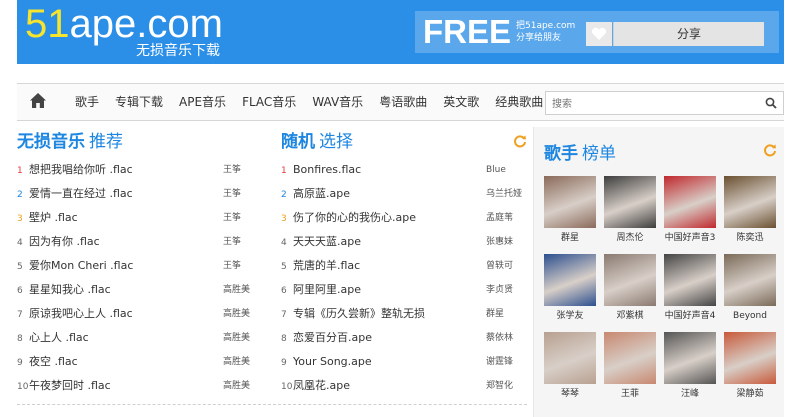  What do you see at coordinates (327, 169) in the screenshot?
I see `song-title-link: Bonfires.flac` at bounding box center [327, 169].